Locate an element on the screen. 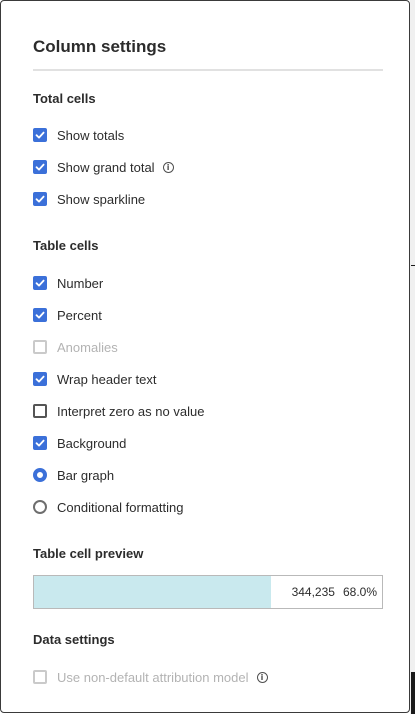 This screenshot has height=714, width=415. total-cells-heading: Total cells is located at coordinates (64, 98).